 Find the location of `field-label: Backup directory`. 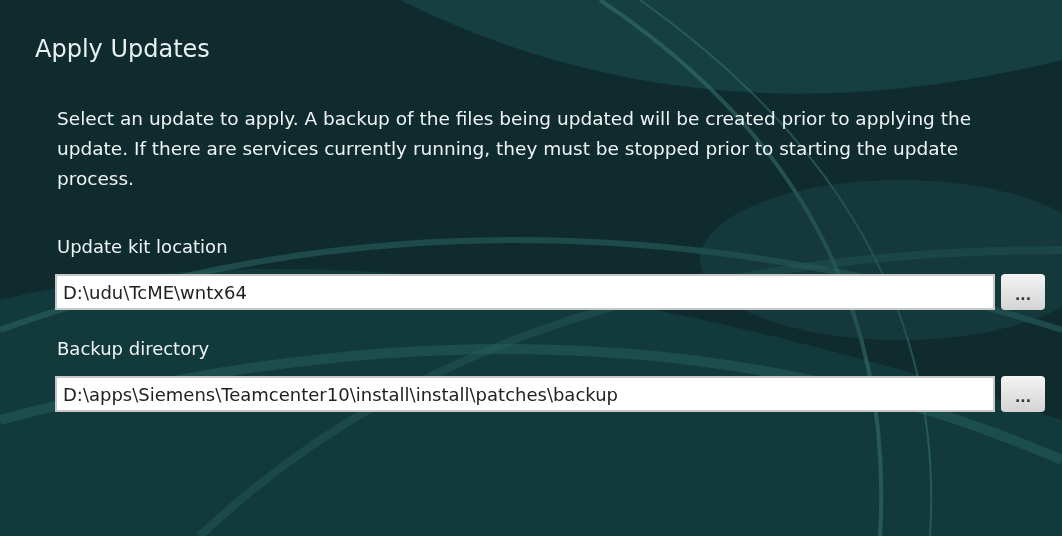

field-label: Backup directory is located at coordinates (133, 349).